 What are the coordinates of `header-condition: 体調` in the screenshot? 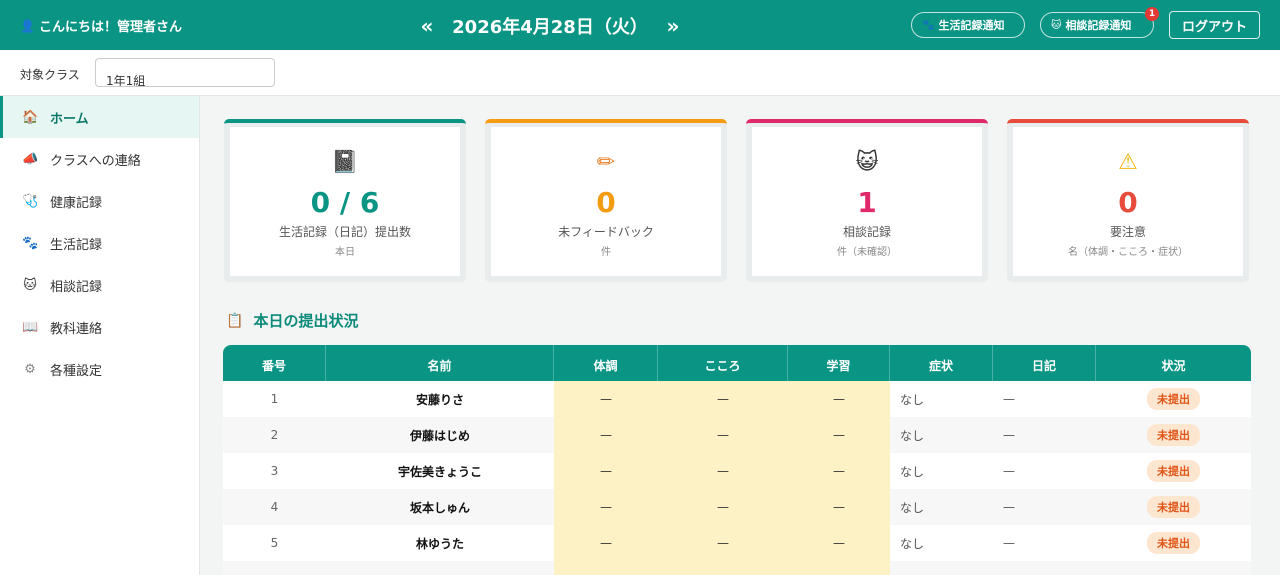 It's located at (606, 363).